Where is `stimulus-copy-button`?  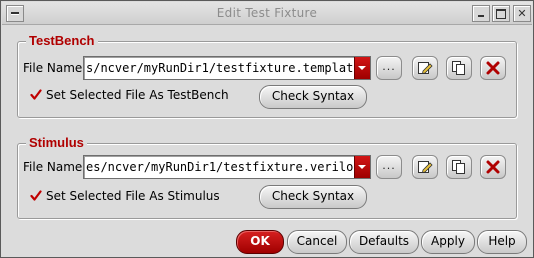
stimulus-copy-button is located at coordinates (459, 167).